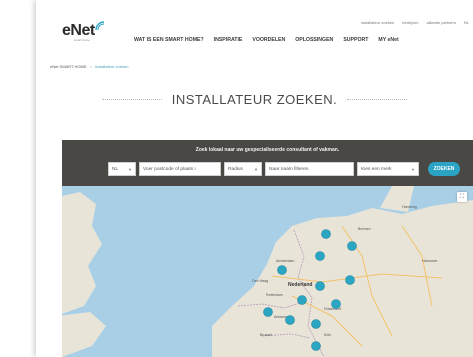 This screenshot has width=473, height=357. I want to click on heading-rule-right, so click(377, 99).